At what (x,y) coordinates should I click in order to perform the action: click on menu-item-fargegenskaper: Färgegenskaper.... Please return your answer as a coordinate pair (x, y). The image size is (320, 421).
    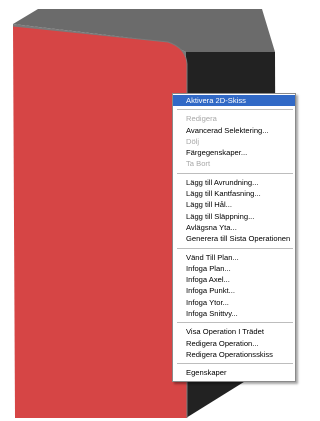
    Looking at the image, I should click on (234, 152).